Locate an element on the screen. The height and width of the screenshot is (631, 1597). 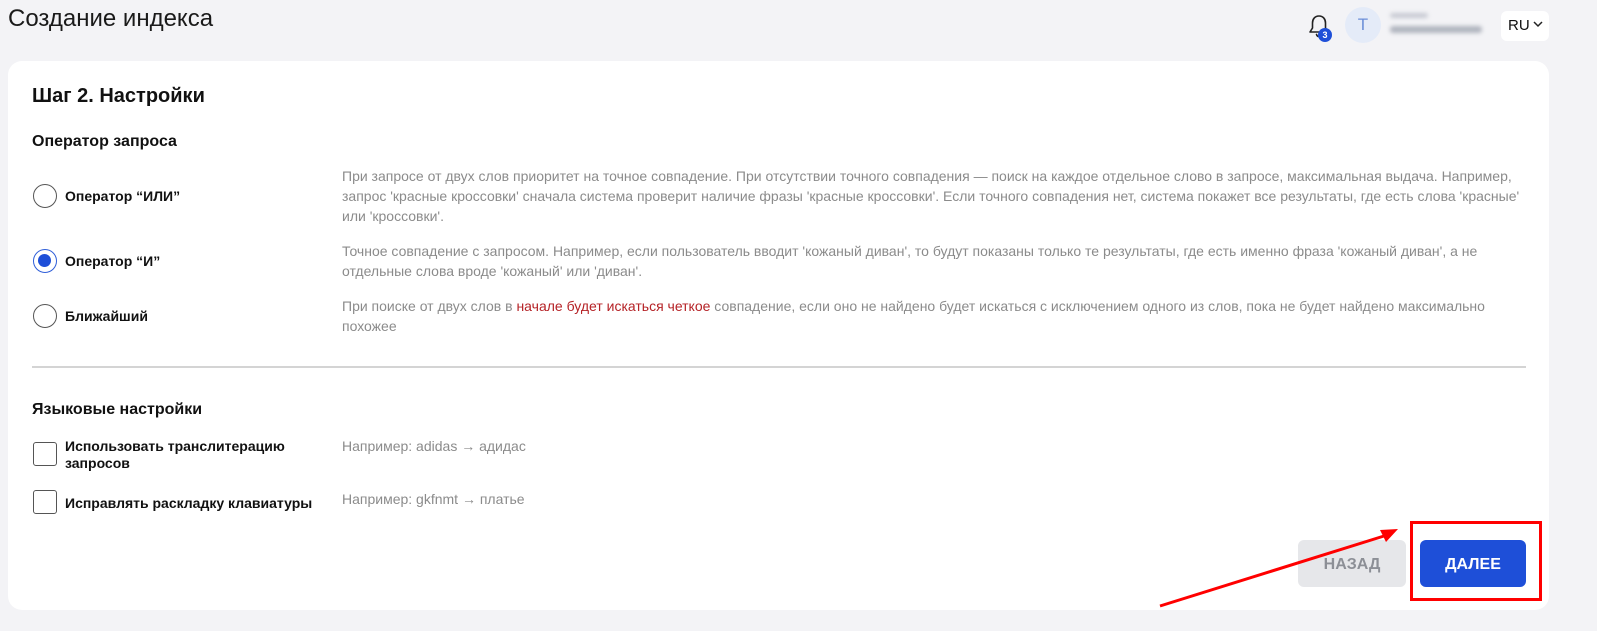
transliteration-example: Например: adidas → адидас is located at coordinates (434, 446).